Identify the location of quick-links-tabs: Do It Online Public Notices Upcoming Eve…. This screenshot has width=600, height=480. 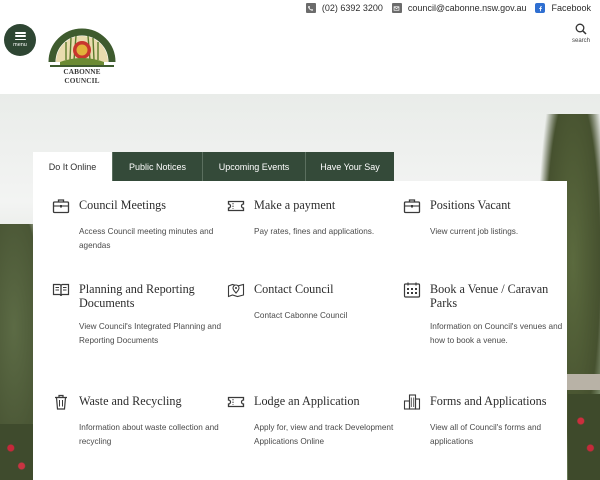
(213, 166).